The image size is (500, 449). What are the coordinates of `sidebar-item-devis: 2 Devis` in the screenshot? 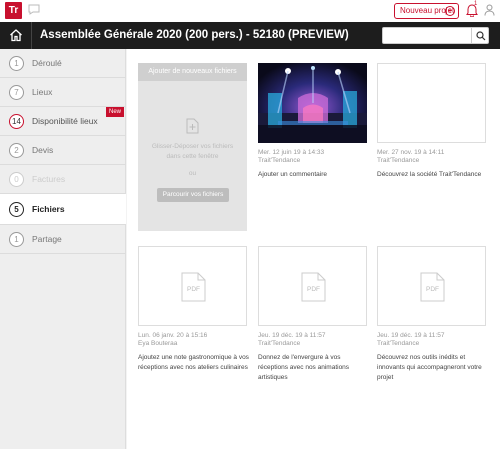 It's located at (63, 150).